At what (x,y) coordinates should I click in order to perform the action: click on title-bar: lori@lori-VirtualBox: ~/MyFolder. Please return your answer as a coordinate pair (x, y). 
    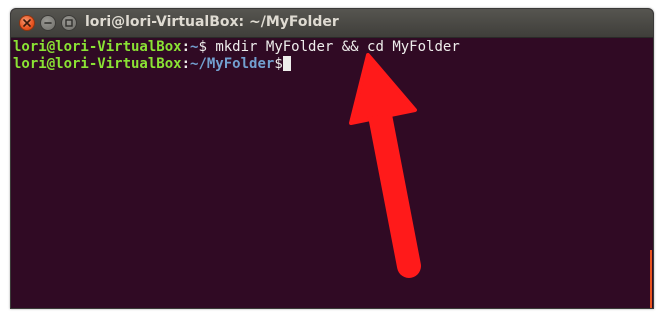
    Looking at the image, I should click on (332, 23).